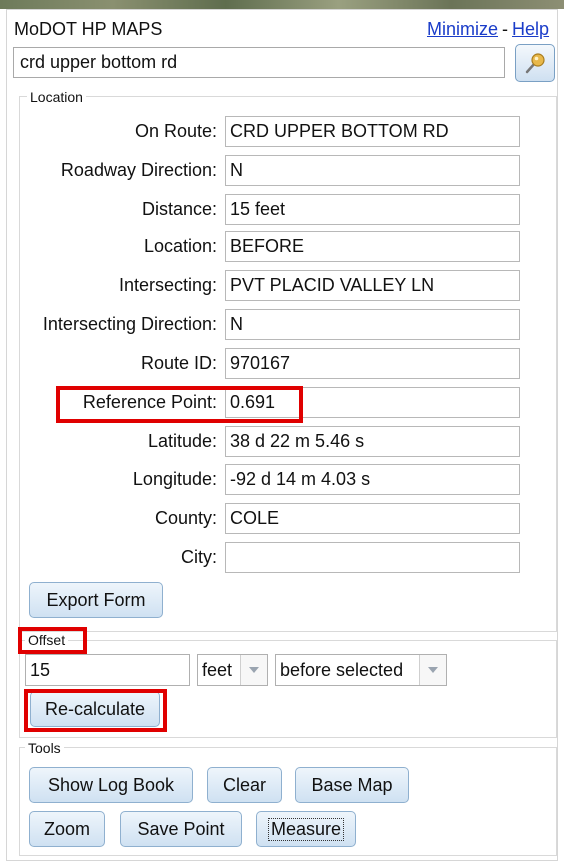 This screenshot has height=867, width=564. Describe the element at coordinates (129, 324) in the screenshot. I see `intersecting-direction-label: Intersecting Direction:` at that location.